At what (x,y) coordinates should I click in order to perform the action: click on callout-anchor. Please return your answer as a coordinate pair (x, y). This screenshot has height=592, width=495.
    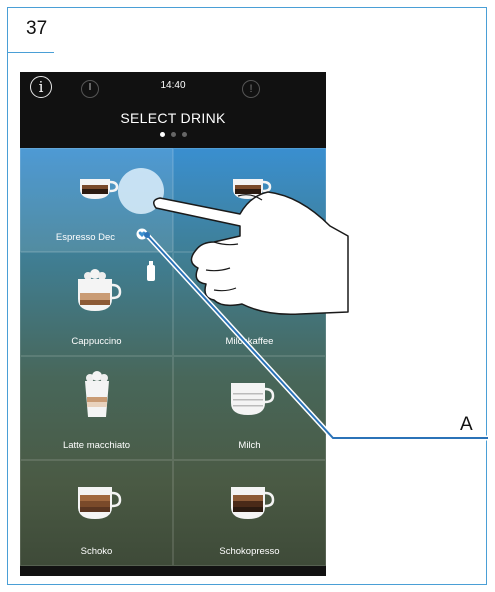
    Looking at the image, I should click on (147, 235).